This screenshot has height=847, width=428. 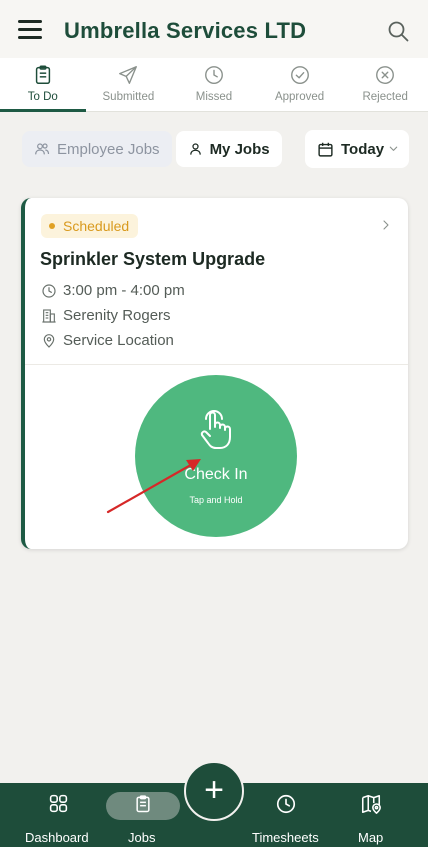 I want to click on tab-submitted: Submitted, so click(x=129, y=84).